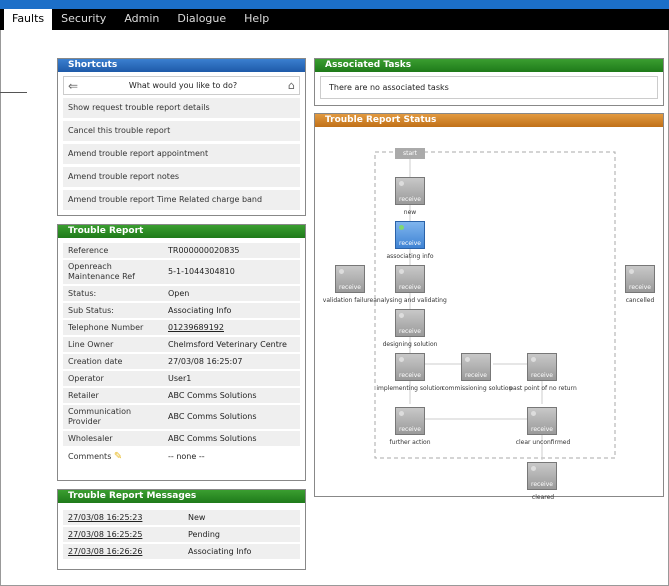 The image size is (669, 586). Describe the element at coordinates (640, 279) in the screenshot. I see `node-cancelled: receive` at that location.